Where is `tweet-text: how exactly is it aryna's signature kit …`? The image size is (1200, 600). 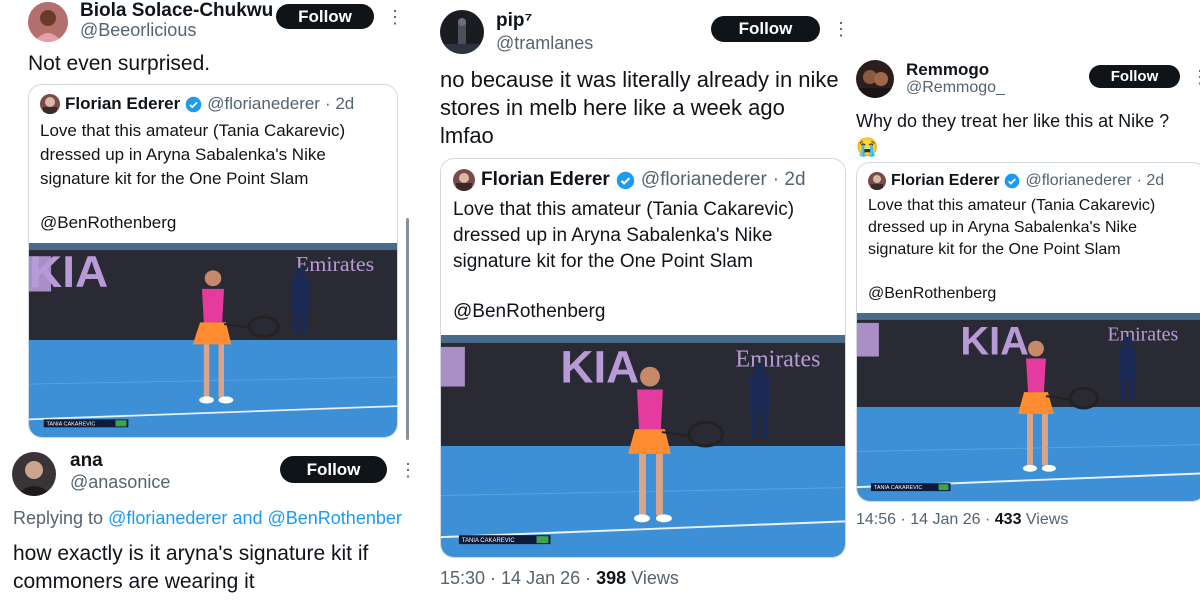 tweet-text: how exactly is it aryna's signature kit … is located at coordinates (191, 567).